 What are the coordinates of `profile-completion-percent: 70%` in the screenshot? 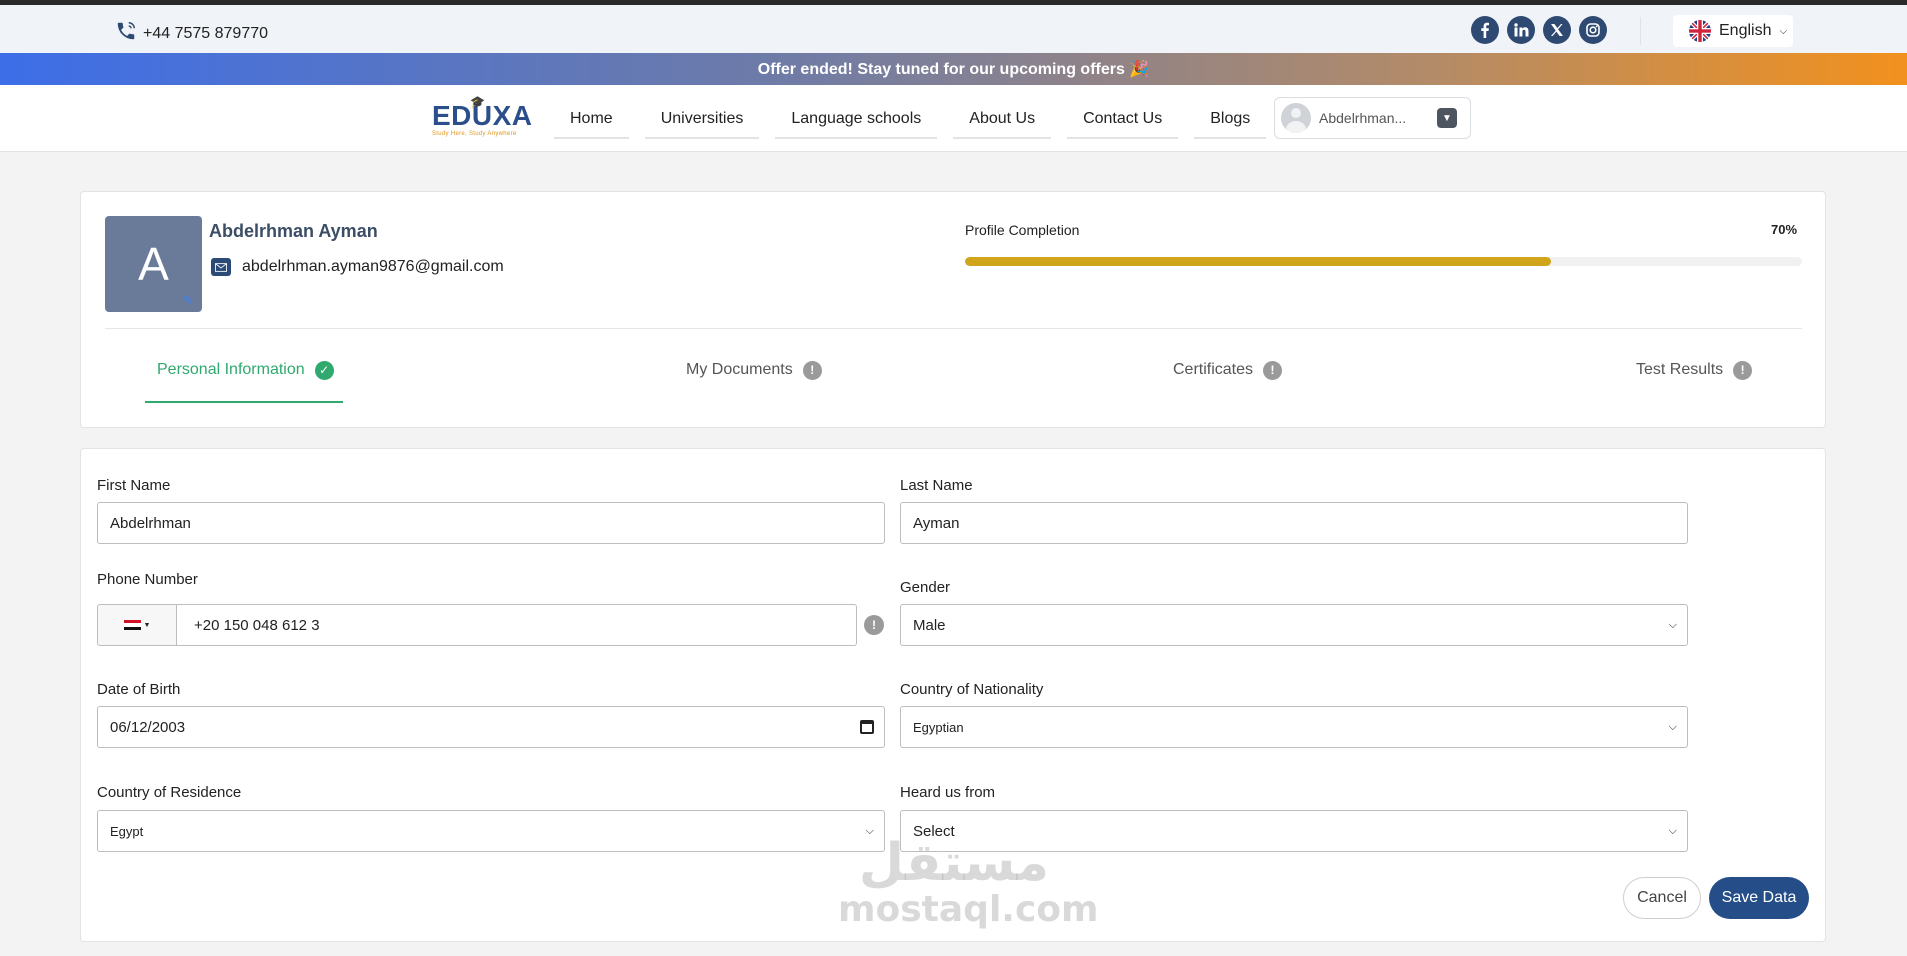 It's located at (1784, 229).